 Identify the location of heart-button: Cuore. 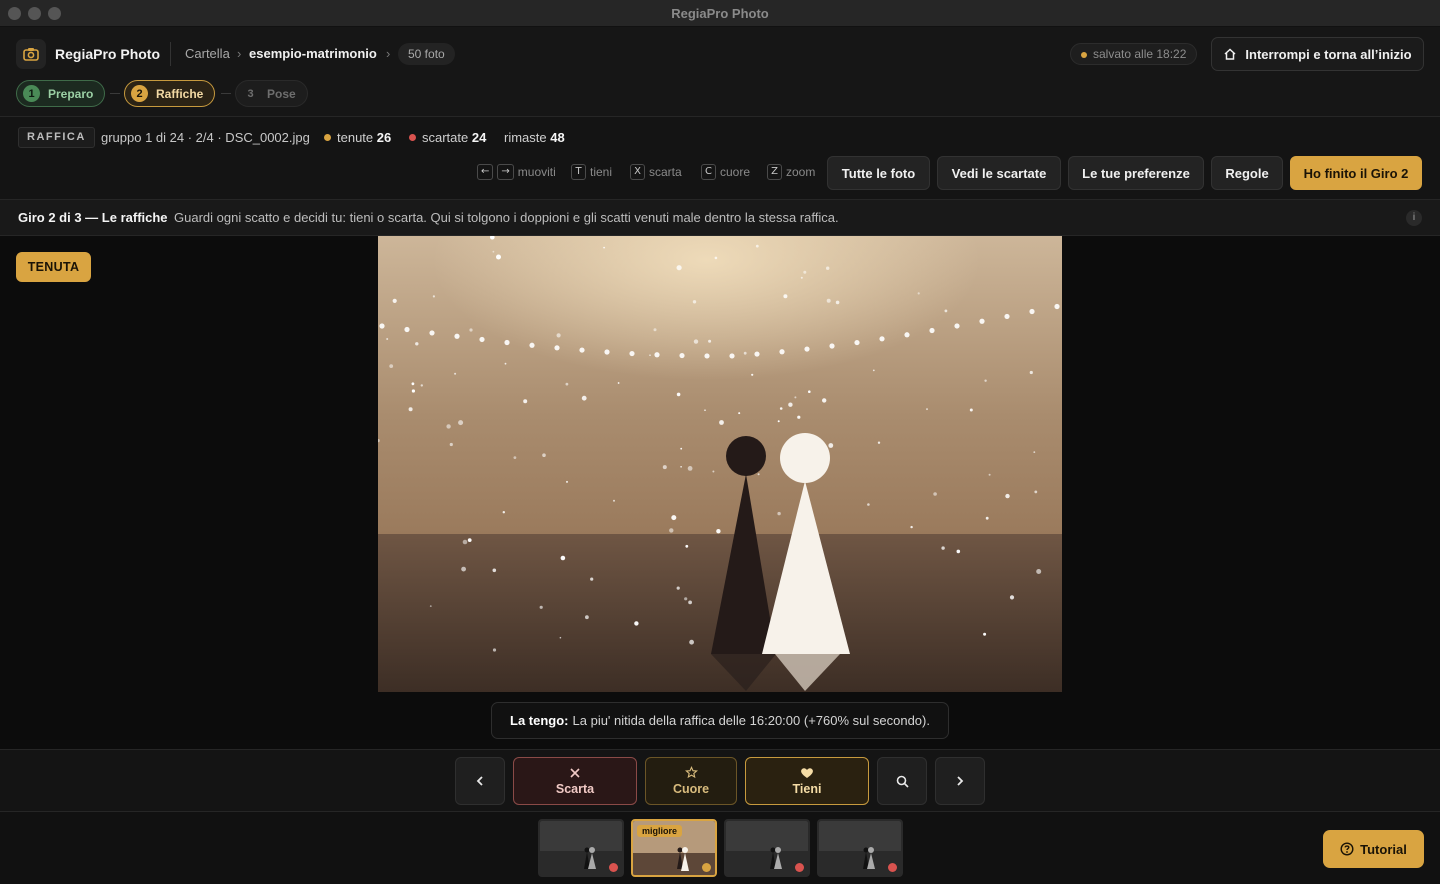
(691, 781).